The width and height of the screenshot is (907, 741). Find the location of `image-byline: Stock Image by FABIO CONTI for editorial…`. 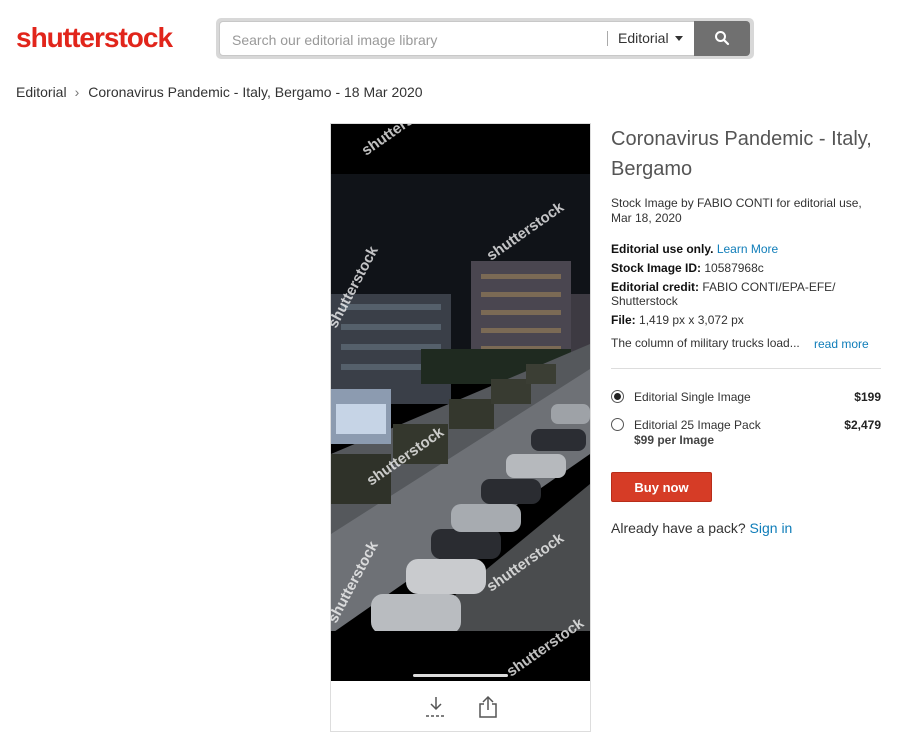

image-byline: Stock Image by FABIO CONTI for editorial… is located at coordinates (736, 210).